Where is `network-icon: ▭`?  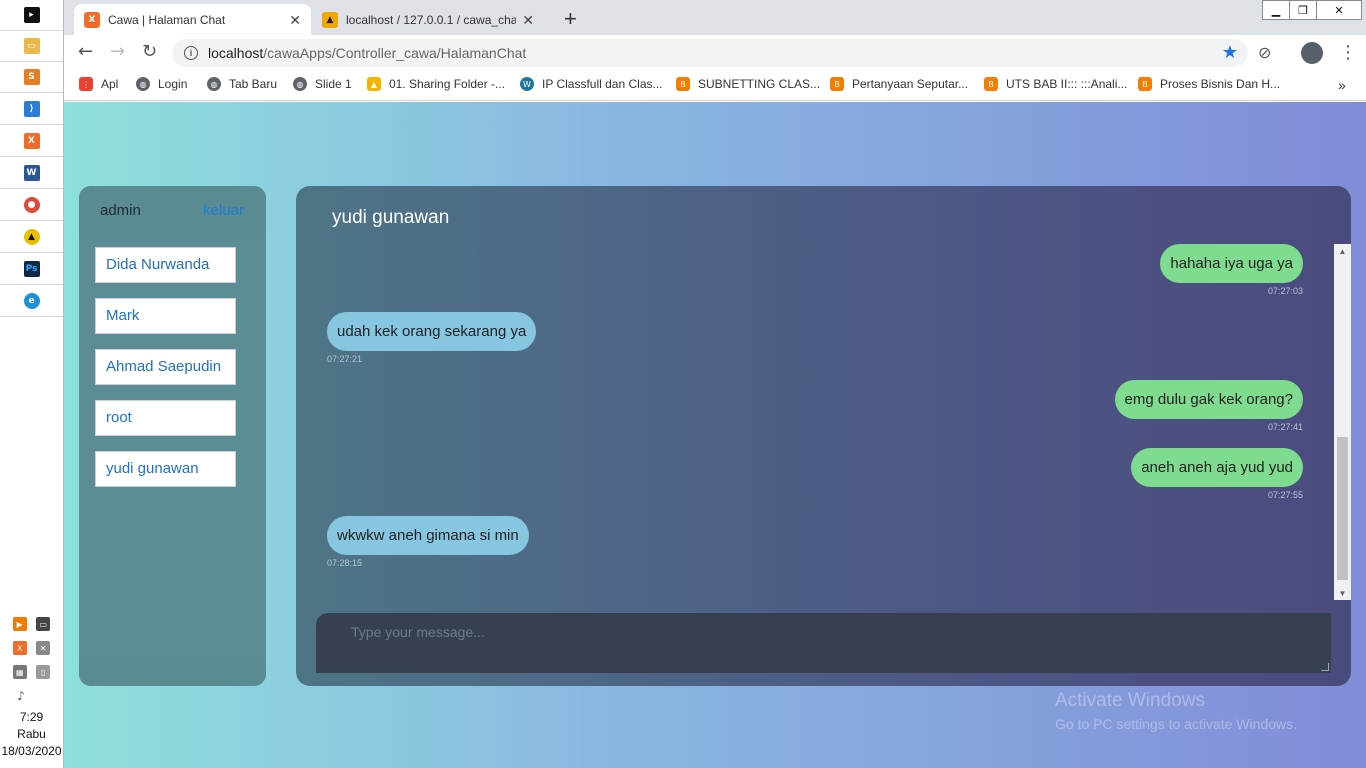
network-icon: ▭ is located at coordinates (43, 624).